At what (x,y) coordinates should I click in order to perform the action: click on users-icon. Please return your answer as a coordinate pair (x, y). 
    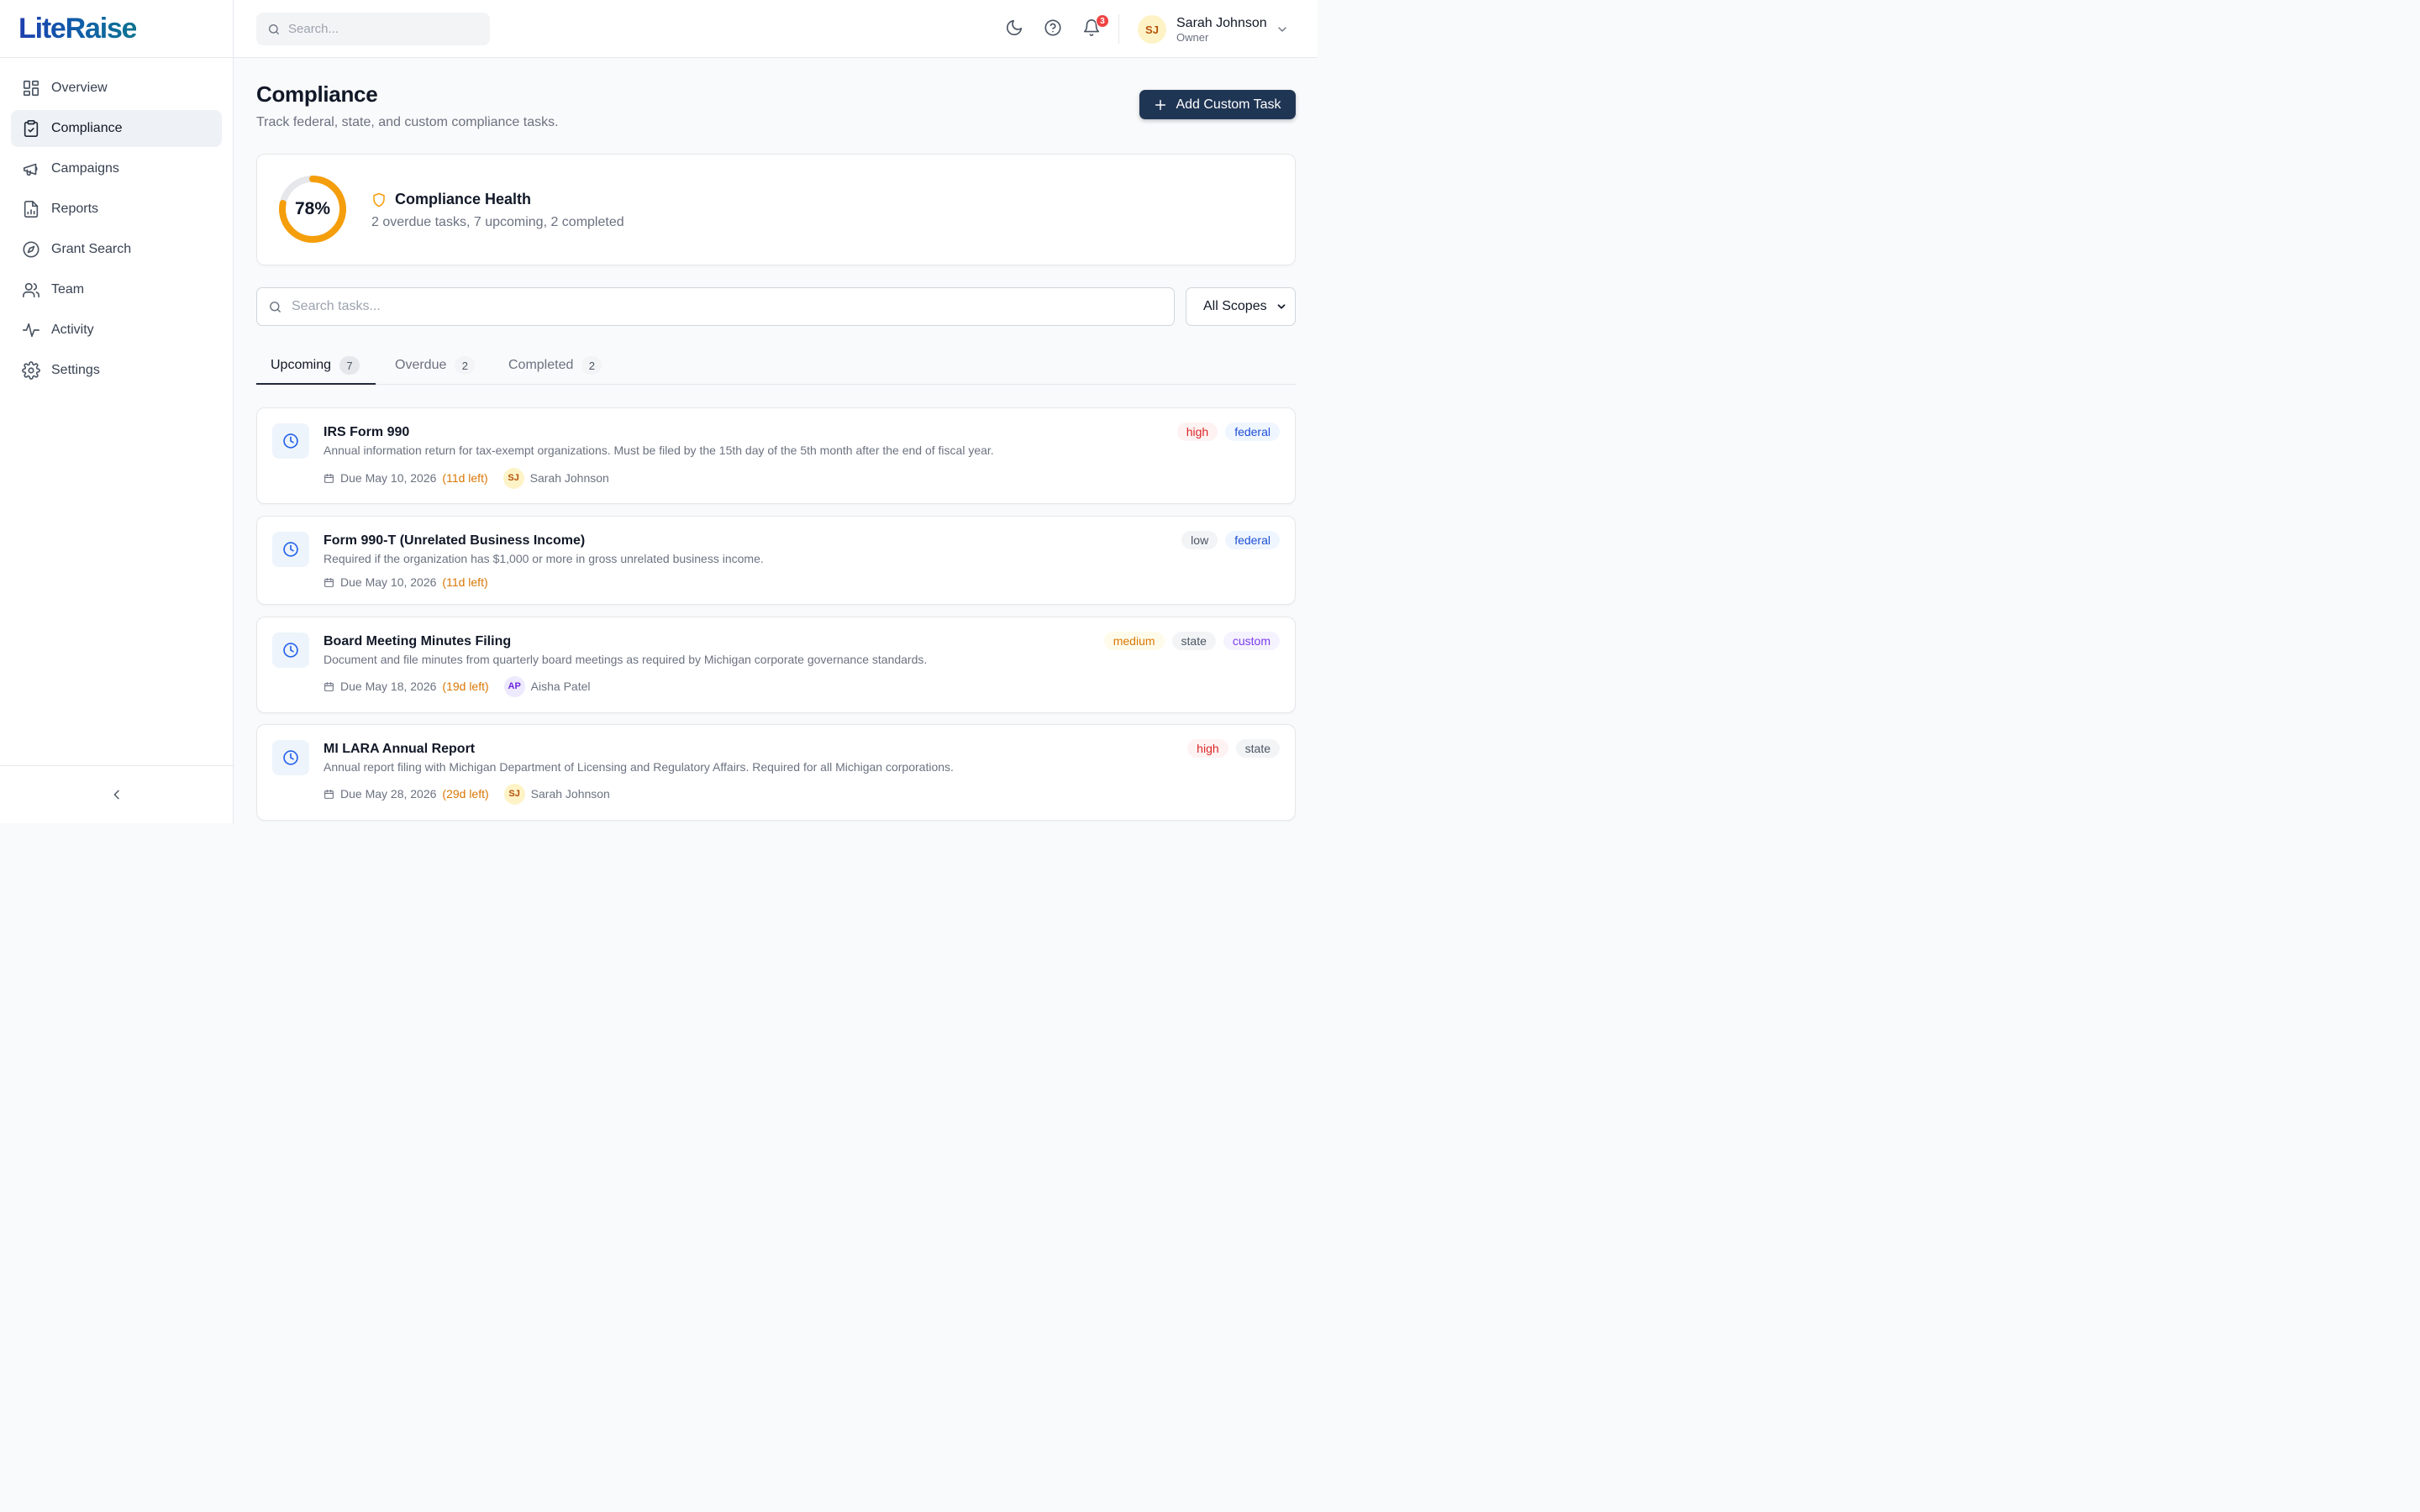
    Looking at the image, I should click on (31, 290).